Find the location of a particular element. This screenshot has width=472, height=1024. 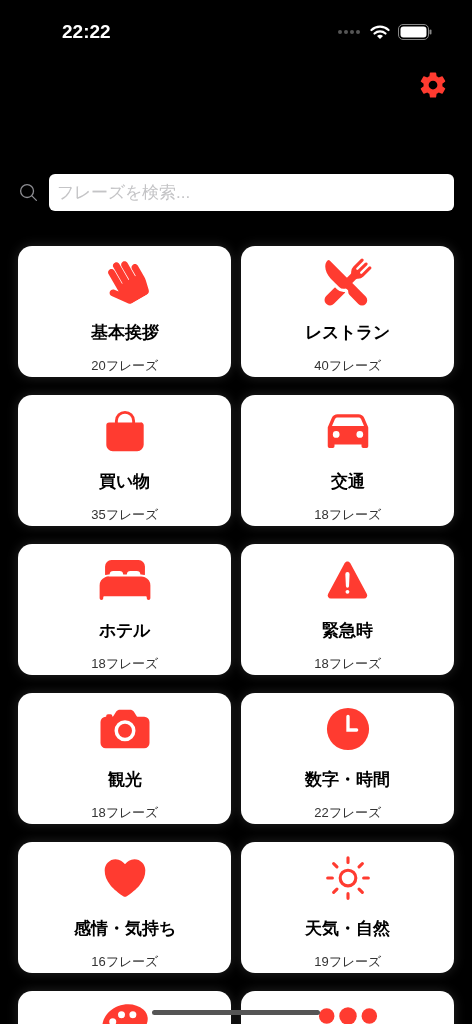

category-title: 買い物 is located at coordinates (124, 482).